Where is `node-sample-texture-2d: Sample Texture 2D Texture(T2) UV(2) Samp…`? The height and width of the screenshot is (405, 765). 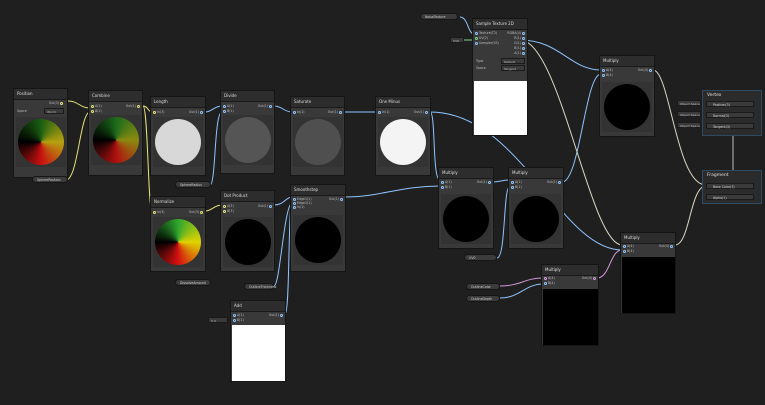
node-sample-texture-2d: Sample Texture 2D Texture(T2) UV(2) Samp… is located at coordinates (500, 77).